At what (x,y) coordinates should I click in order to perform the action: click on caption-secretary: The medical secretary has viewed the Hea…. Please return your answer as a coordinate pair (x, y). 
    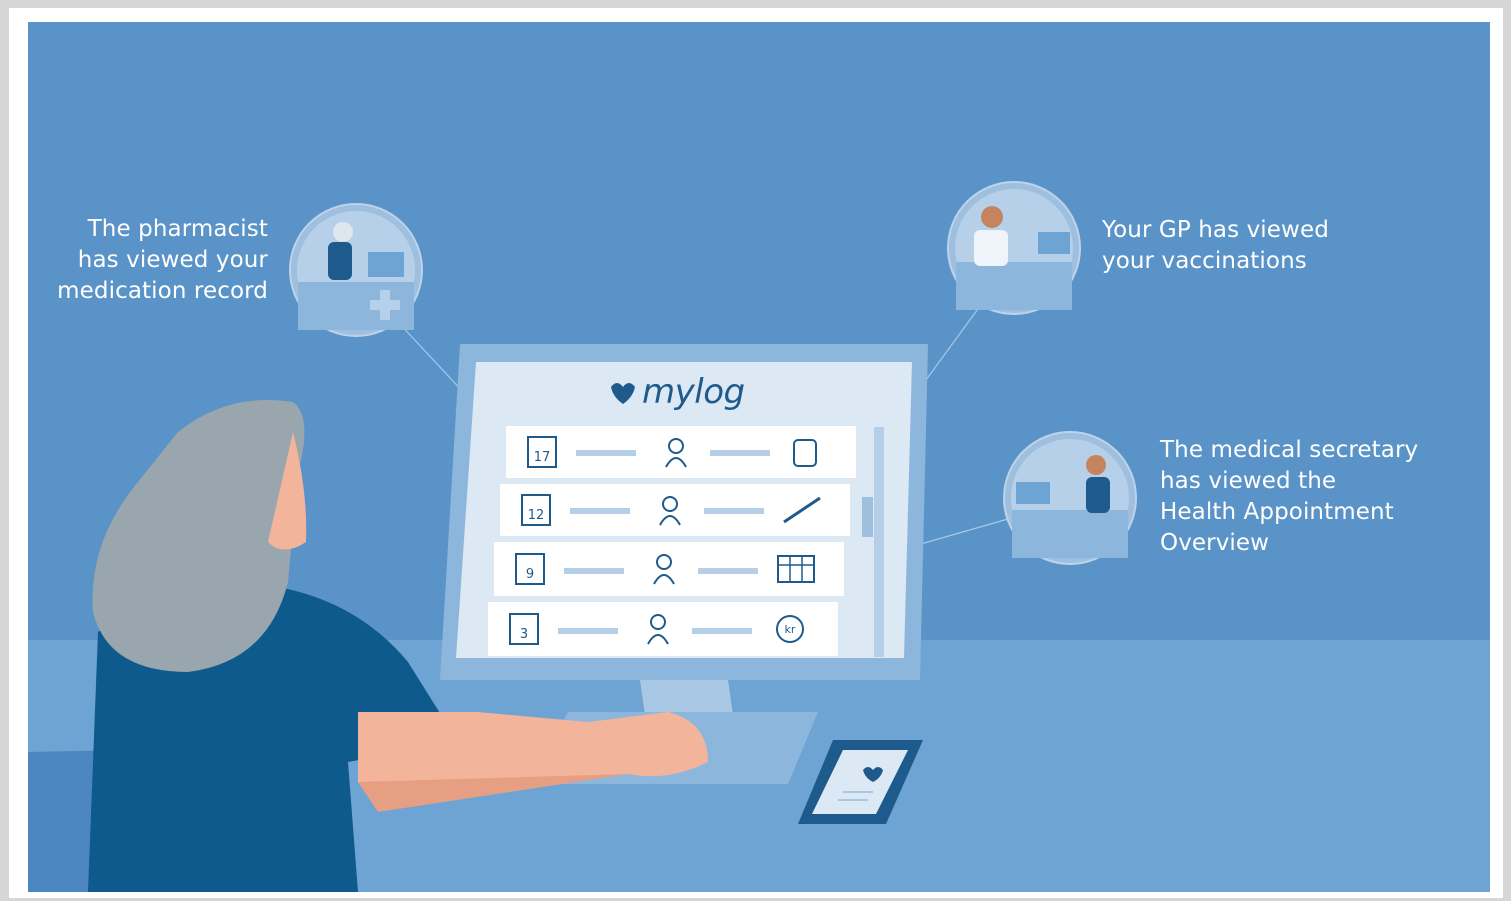
    Looking at the image, I should click on (1289, 496).